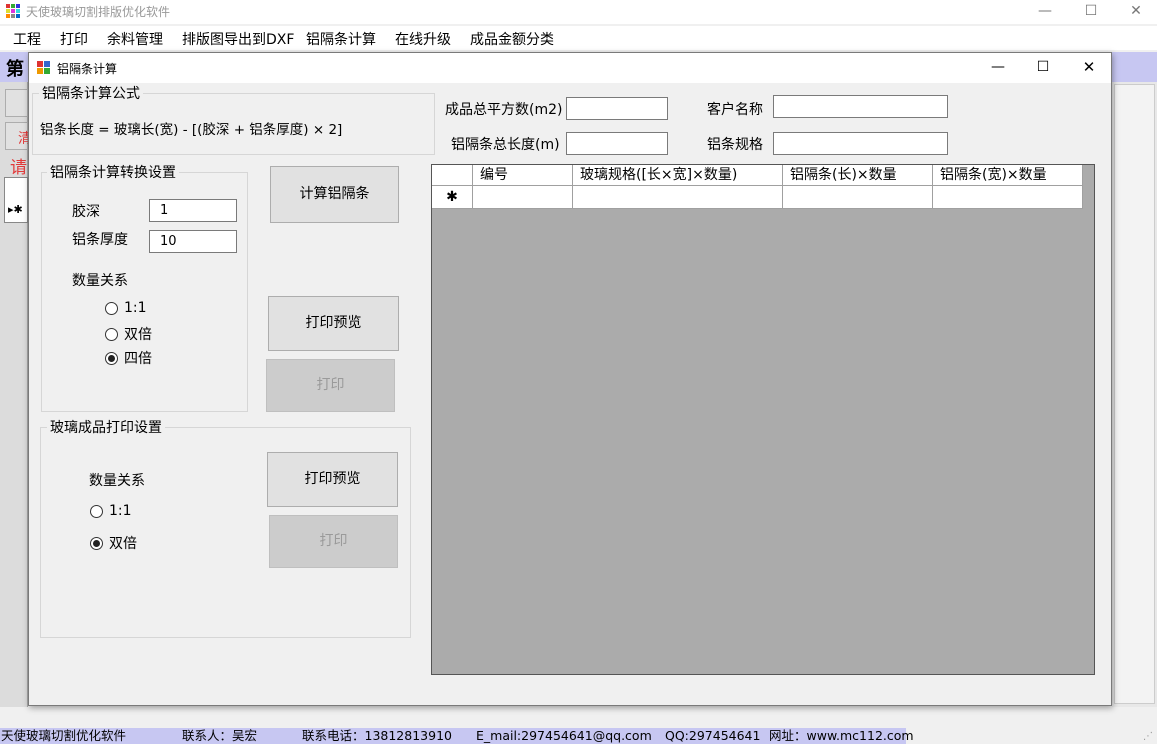 Image resolution: width=1157 pixels, height=744 pixels. What do you see at coordinates (860, 143) in the screenshot?
I see `spec-field` at bounding box center [860, 143].